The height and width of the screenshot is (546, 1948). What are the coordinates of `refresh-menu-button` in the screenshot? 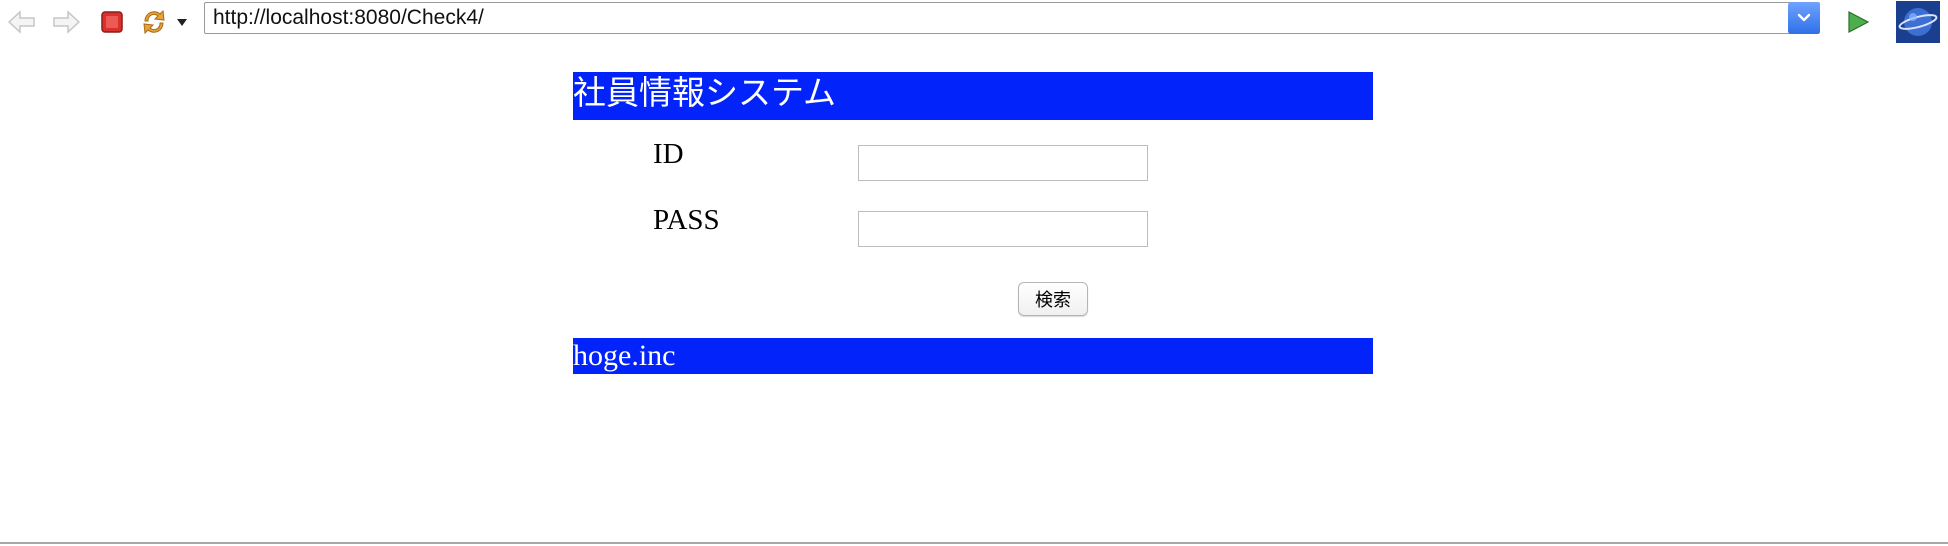 It's located at (182, 22).